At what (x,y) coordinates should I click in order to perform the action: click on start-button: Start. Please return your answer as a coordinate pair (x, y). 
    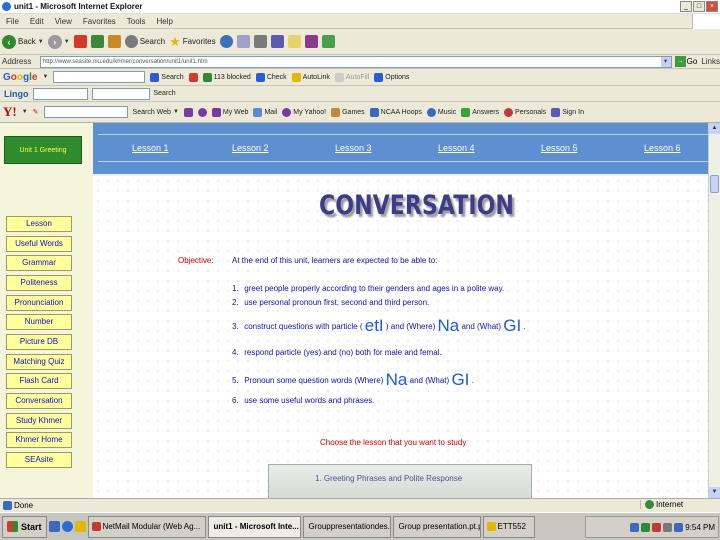
    Looking at the image, I should click on (24, 526).